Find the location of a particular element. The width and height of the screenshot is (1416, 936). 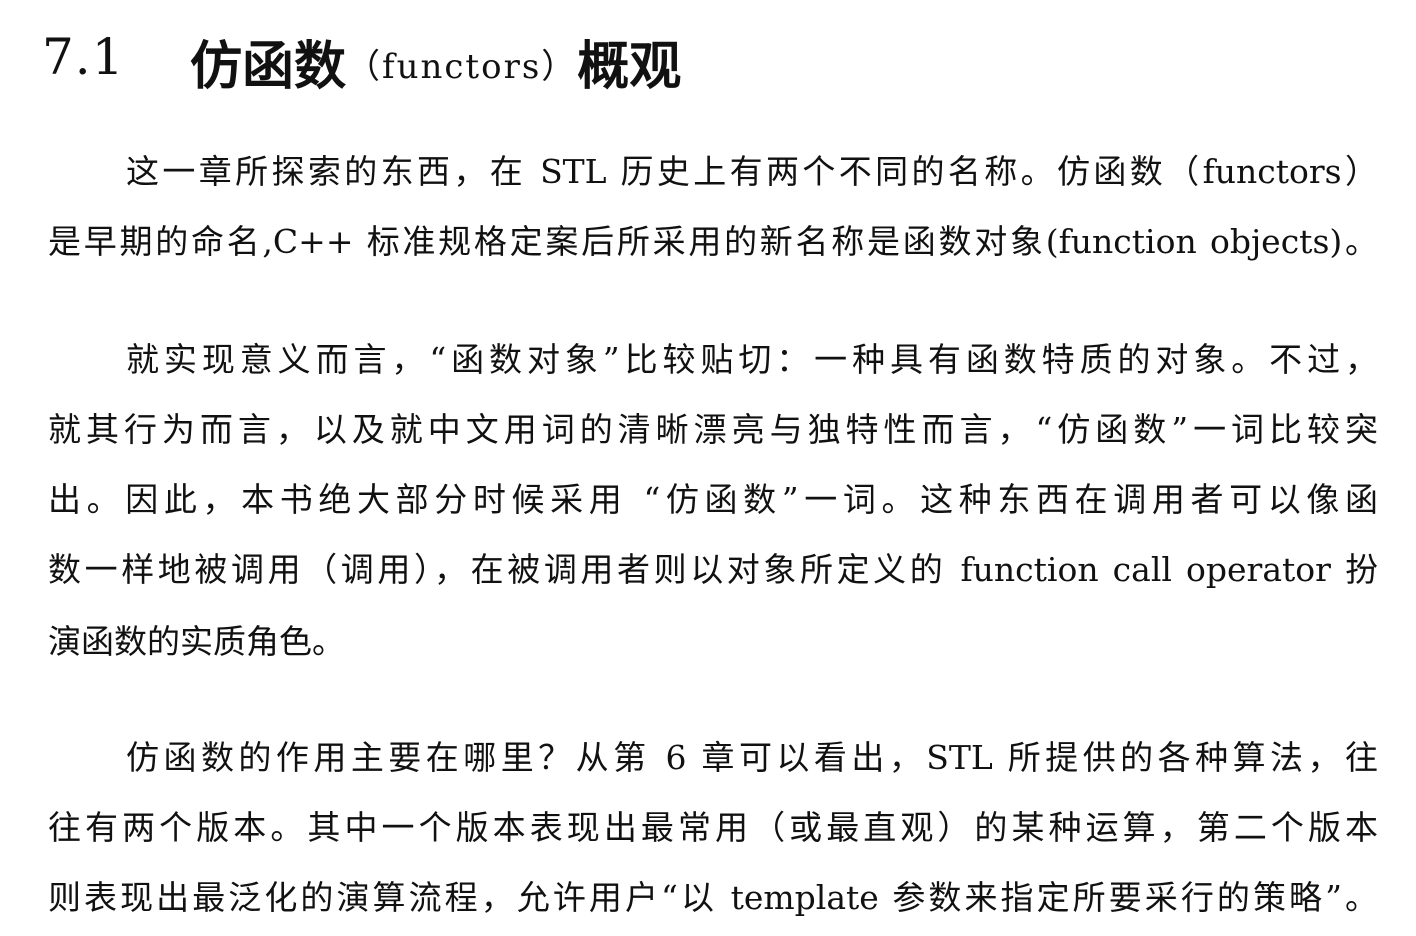

section-title: 仿函数（functors）概观 is located at coordinates (435, 61).